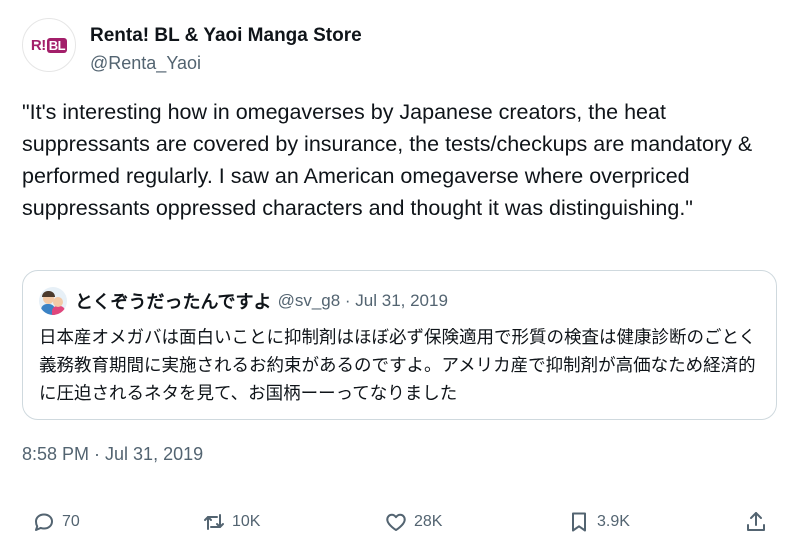  What do you see at coordinates (231, 522) in the screenshot?
I see `retweet-button: 10K` at bounding box center [231, 522].